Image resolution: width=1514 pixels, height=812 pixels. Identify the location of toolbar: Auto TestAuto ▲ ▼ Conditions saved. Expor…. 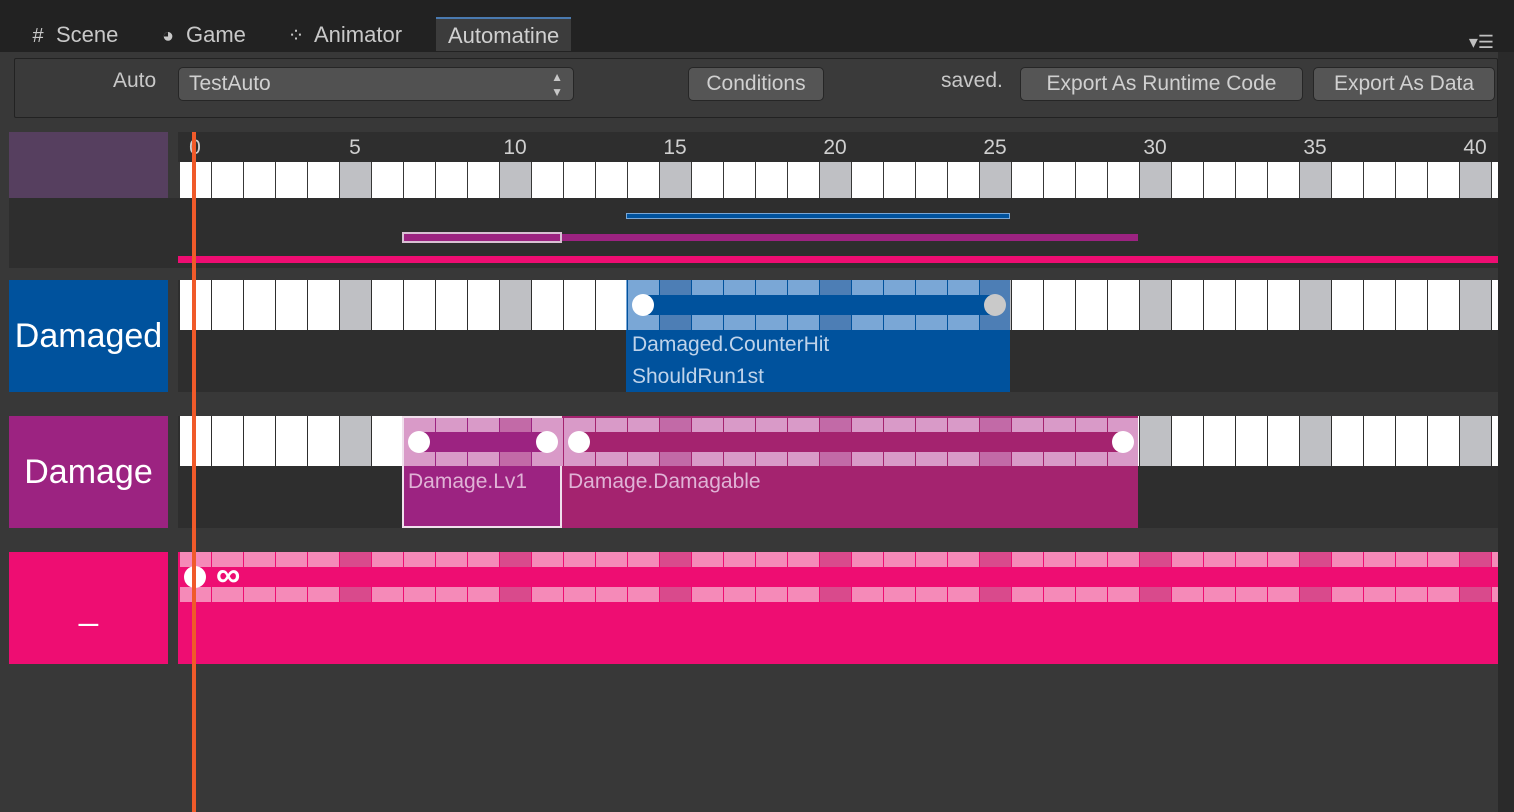
(756, 88).